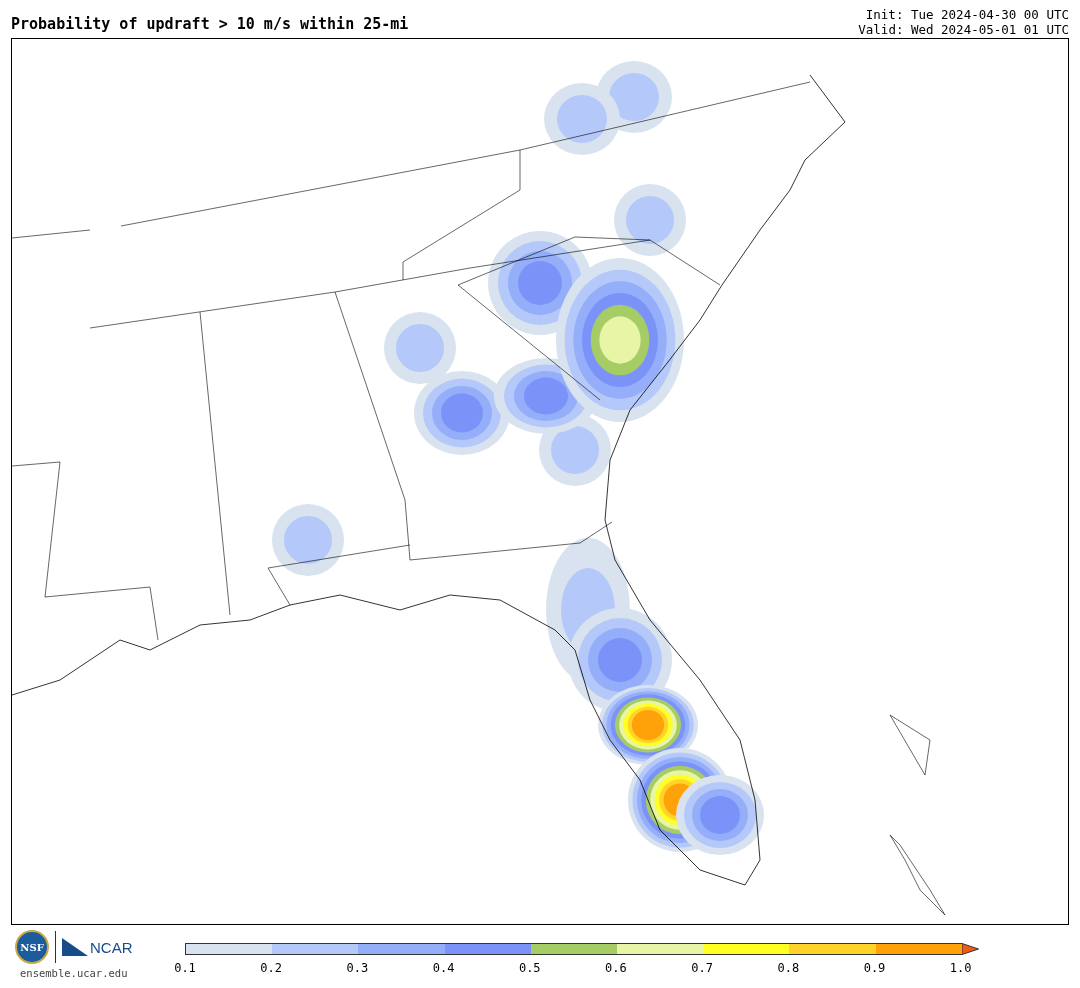  Describe the element at coordinates (32, 947) in the screenshot. I see `nsf-logo: NSF` at that location.